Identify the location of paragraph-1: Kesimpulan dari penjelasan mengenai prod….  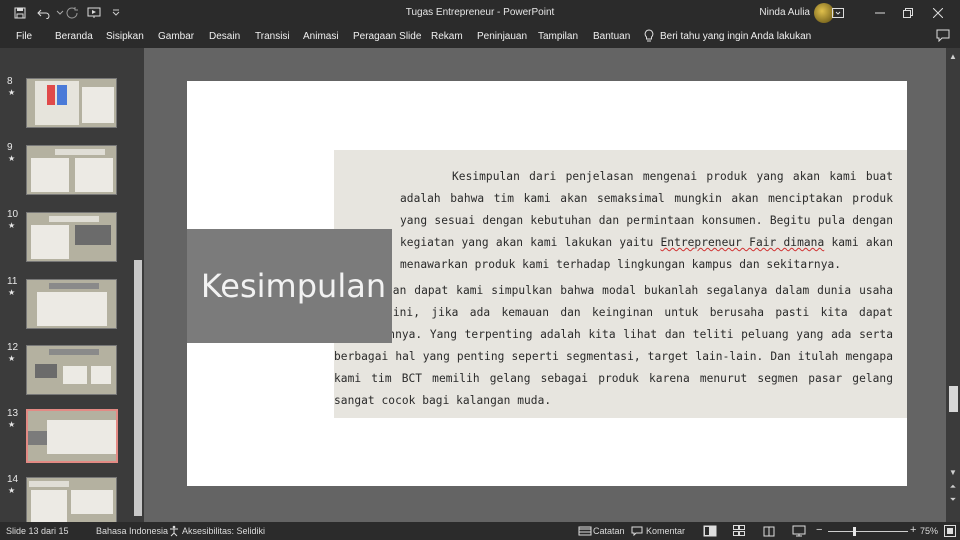
(646, 221).